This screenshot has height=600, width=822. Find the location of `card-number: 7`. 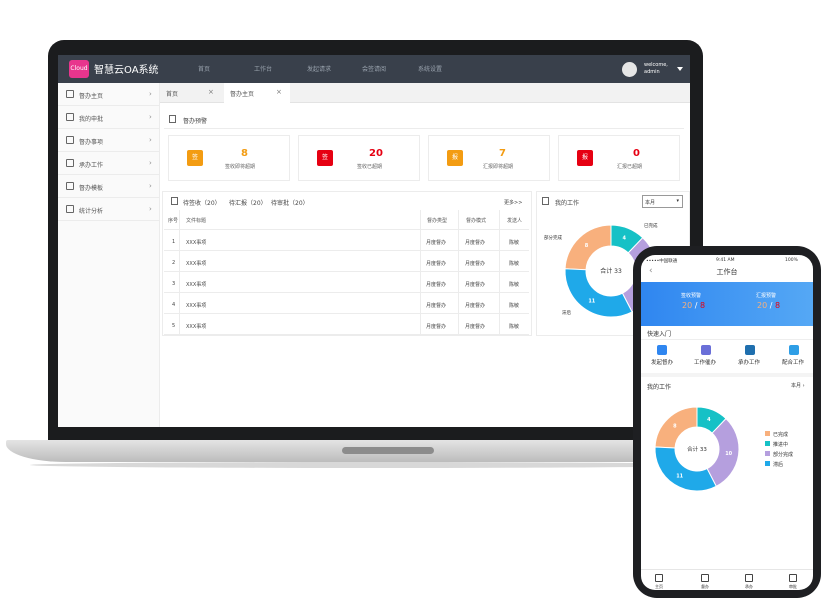

card-number: 7 is located at coordinates (502, 153).